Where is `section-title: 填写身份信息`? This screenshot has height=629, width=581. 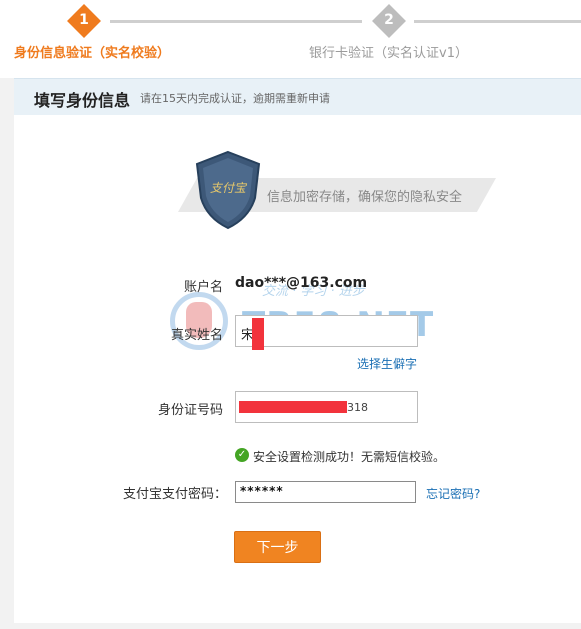
section-title: 填写身份信息 is located at coordinates (82, 100).